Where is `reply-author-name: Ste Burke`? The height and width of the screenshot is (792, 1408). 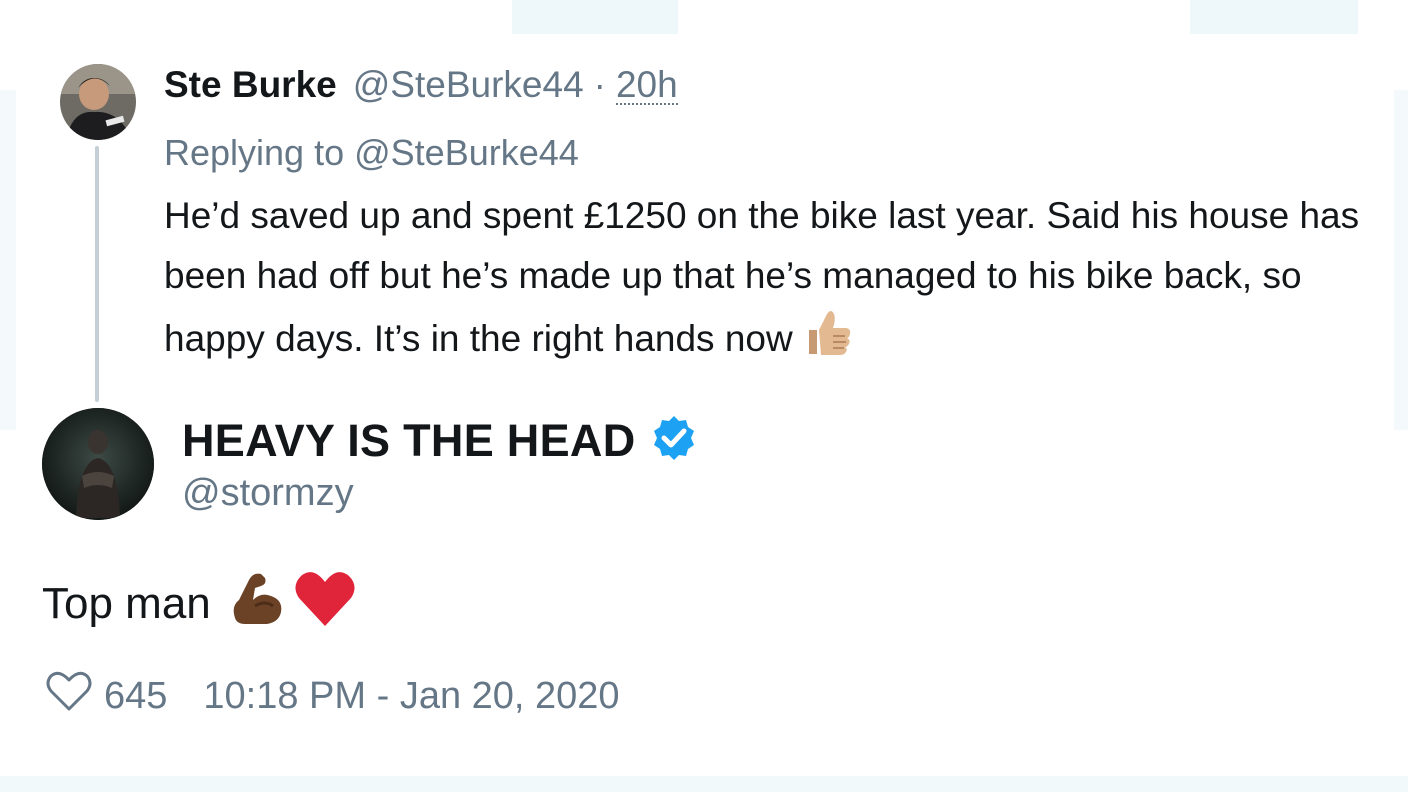 reply-author-name: Ste Burke is located at coordinates (250, 85).